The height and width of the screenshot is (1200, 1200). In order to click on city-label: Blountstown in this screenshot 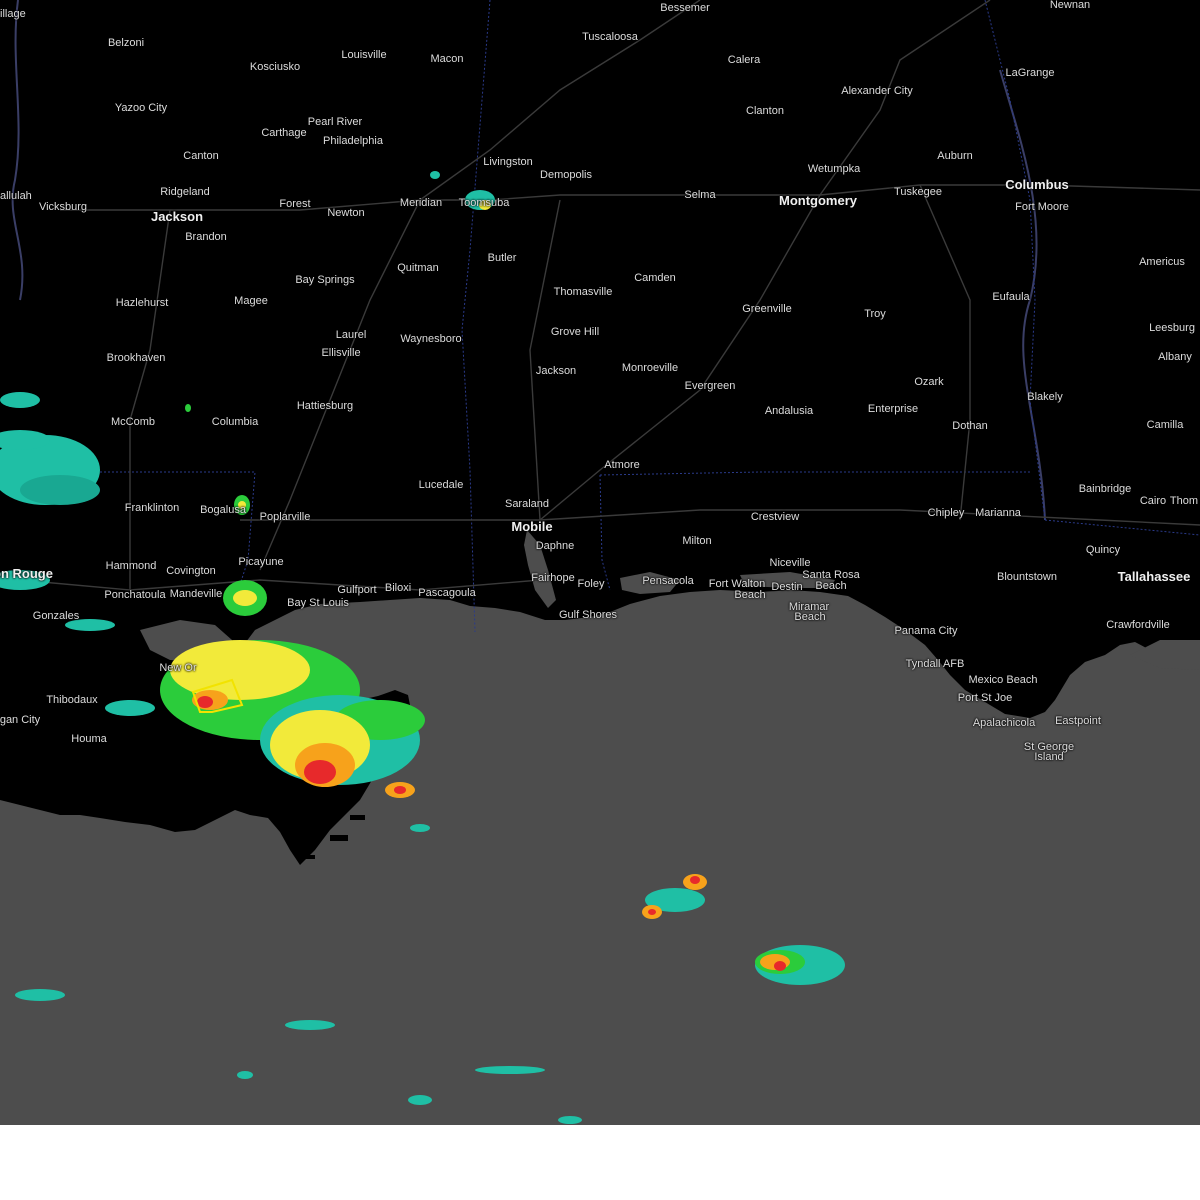, I will do `click(1027, 577)`.